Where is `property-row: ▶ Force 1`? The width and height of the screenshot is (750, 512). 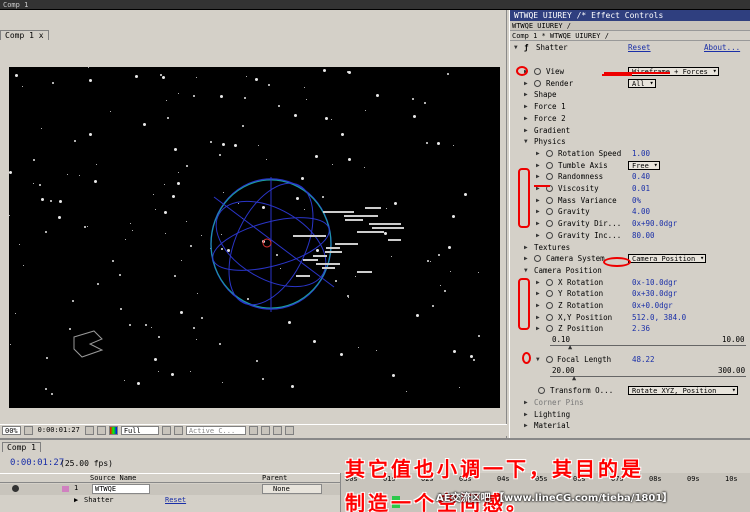
property-row: ▶ Force 1 is located at coordinates (630, 107).